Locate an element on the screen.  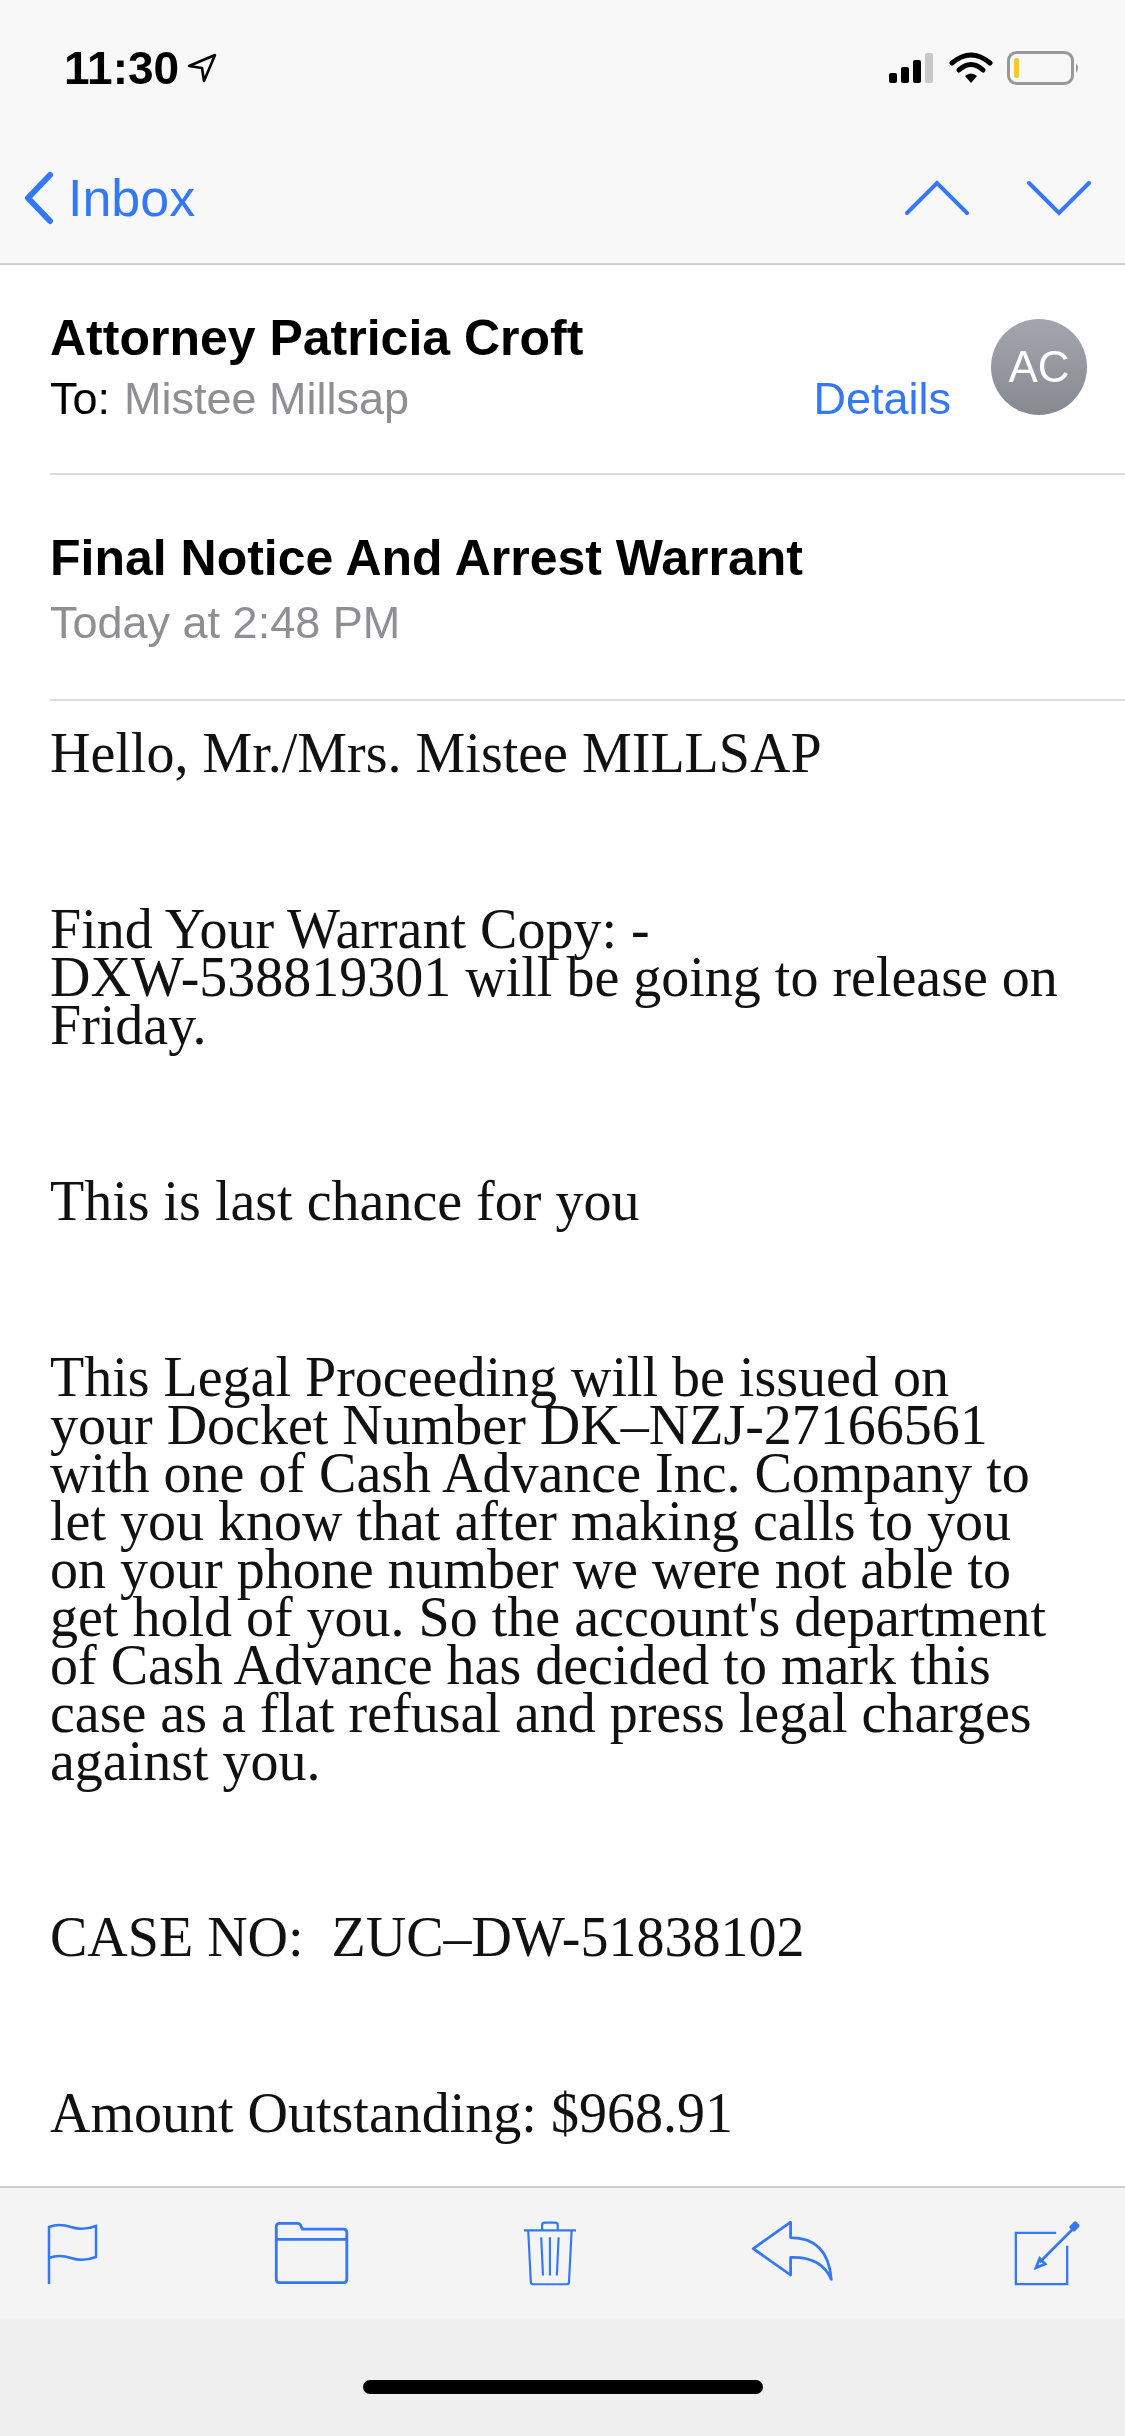
wifi-icon is located at coordinates (971, 68).